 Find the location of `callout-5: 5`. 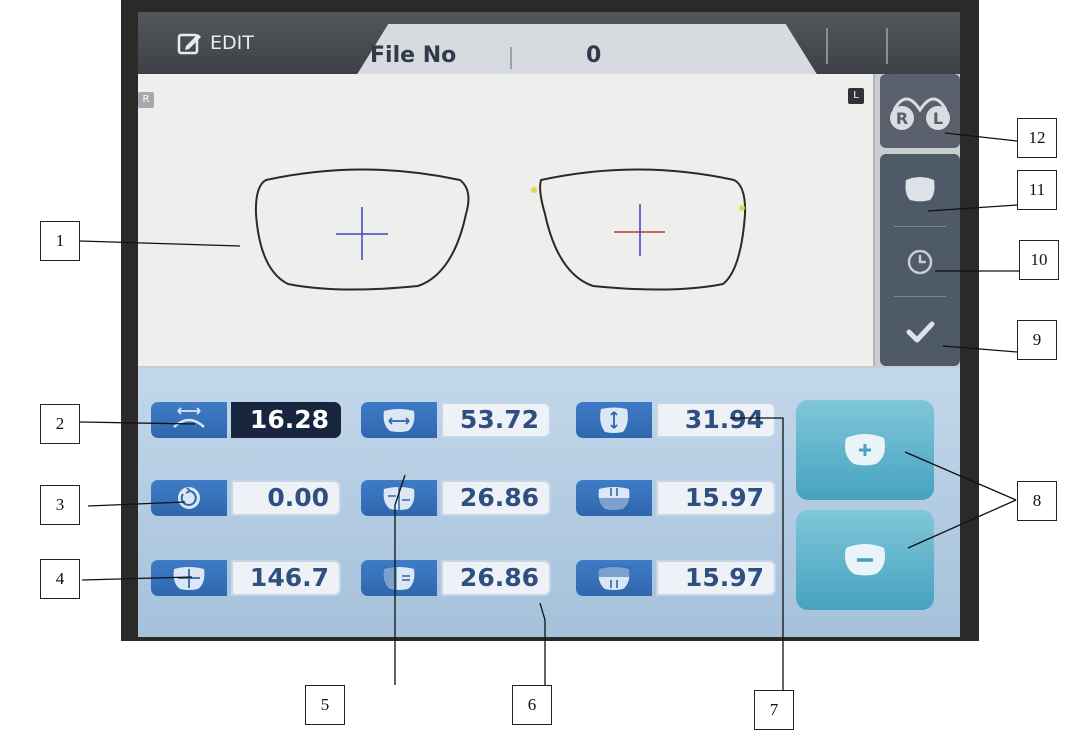

callout-5: 5 is located at coordinates (325, 705).